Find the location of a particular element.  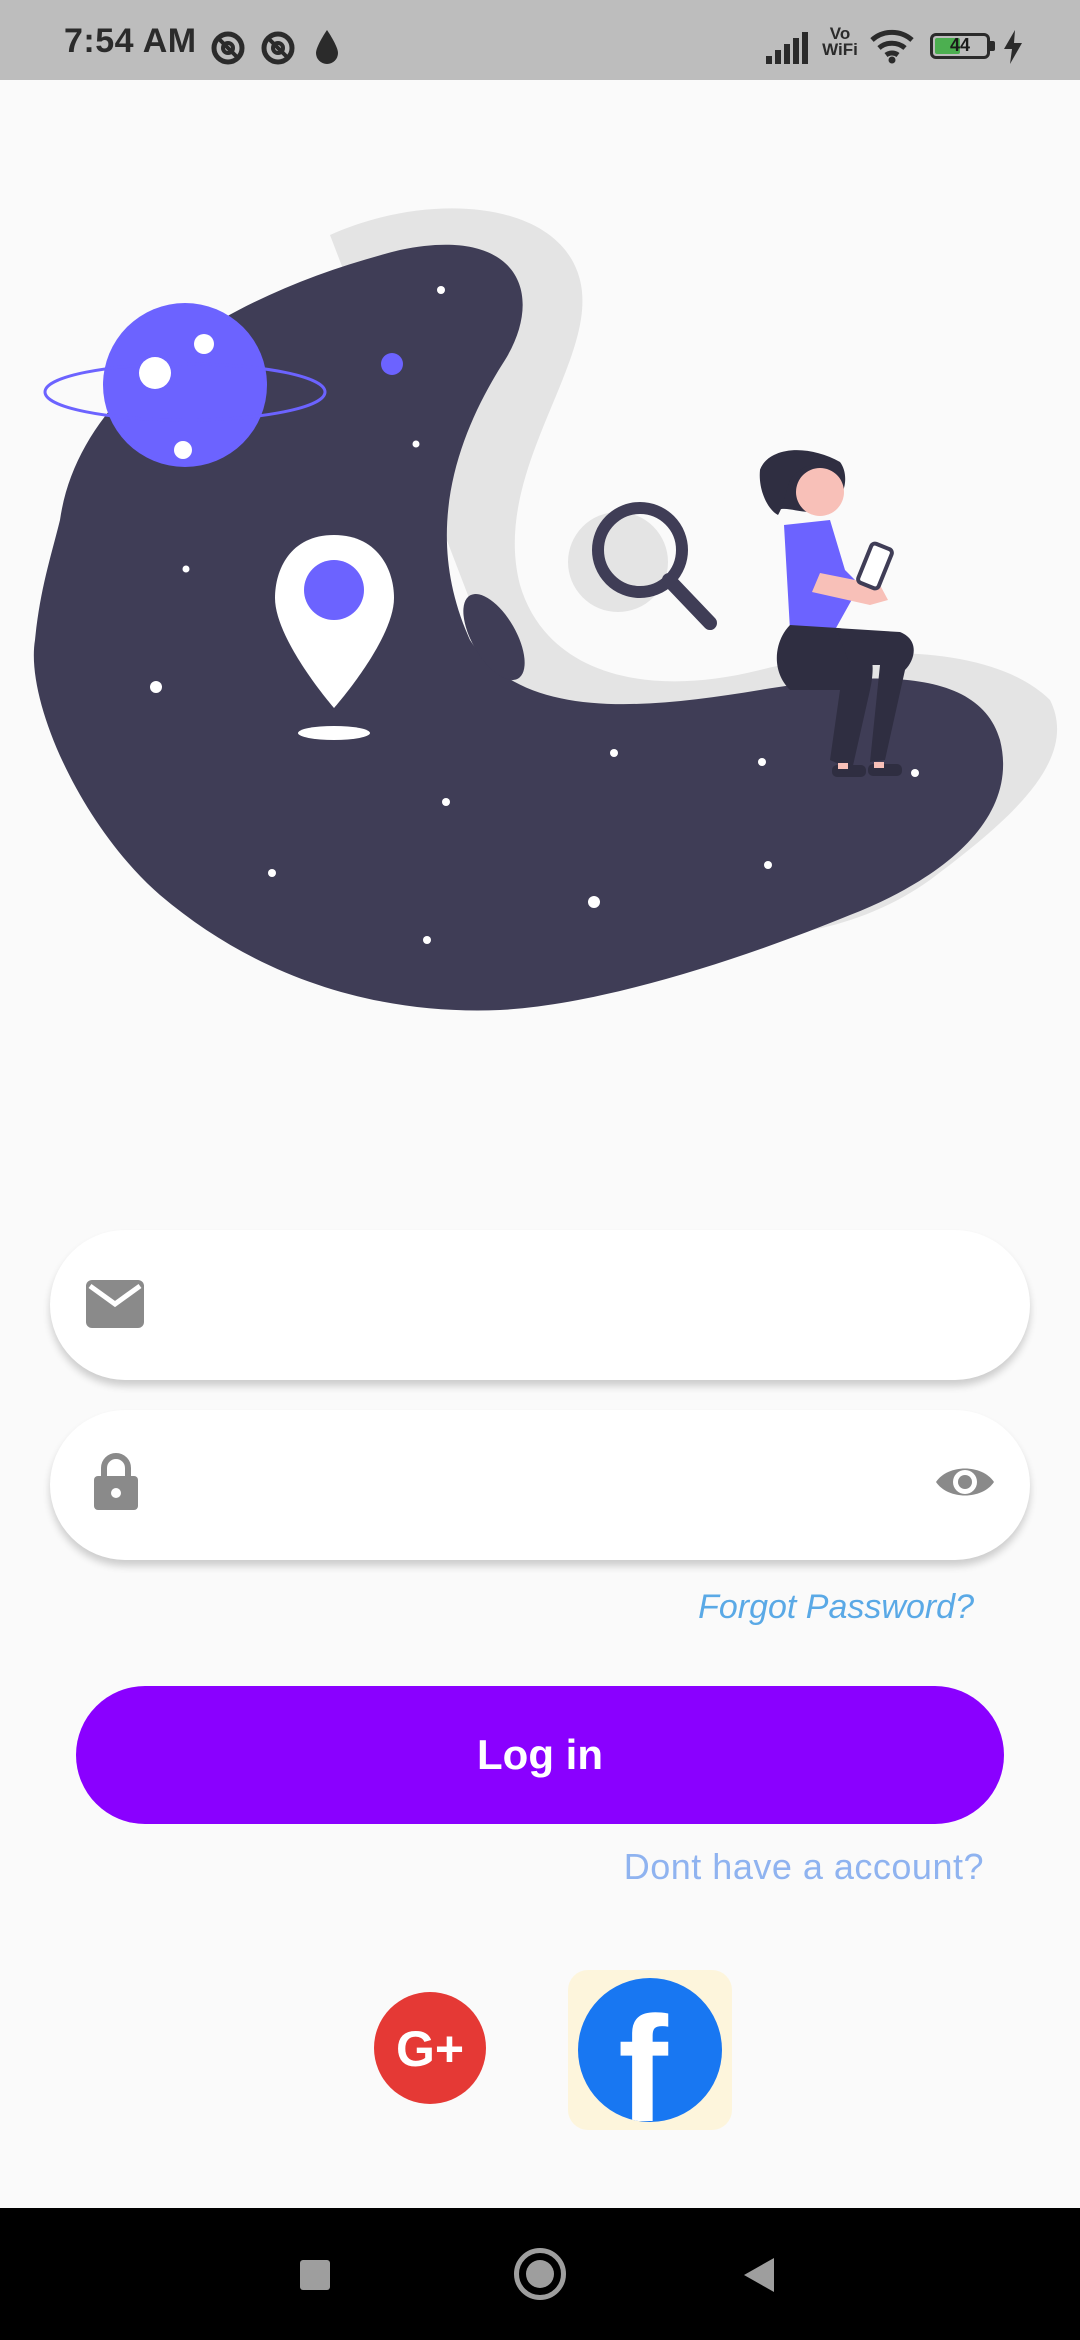

battery-cap is located at coordinates (992, 46).